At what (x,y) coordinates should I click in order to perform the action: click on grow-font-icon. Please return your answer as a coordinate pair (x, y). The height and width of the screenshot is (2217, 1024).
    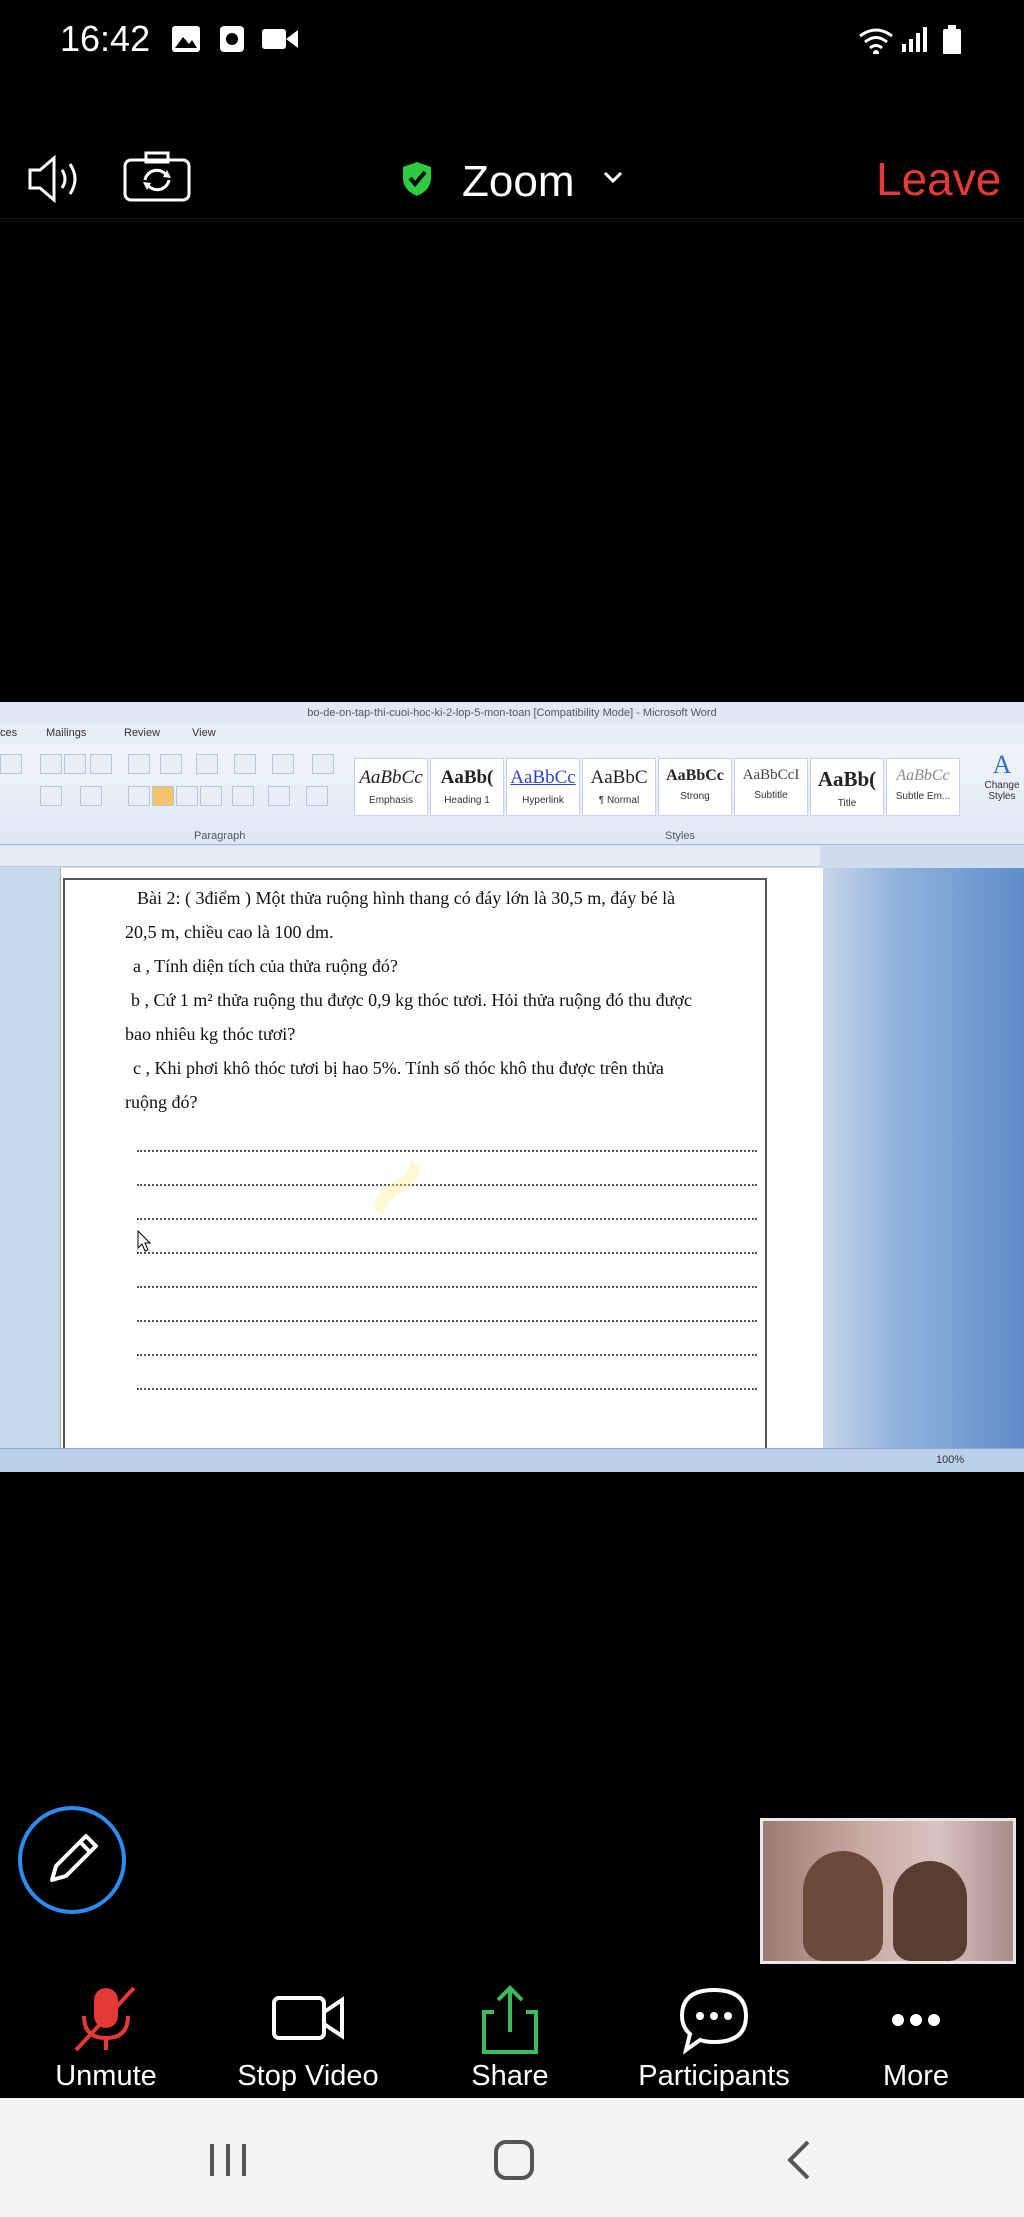
    Looking at the image, I should click on (51, 764).